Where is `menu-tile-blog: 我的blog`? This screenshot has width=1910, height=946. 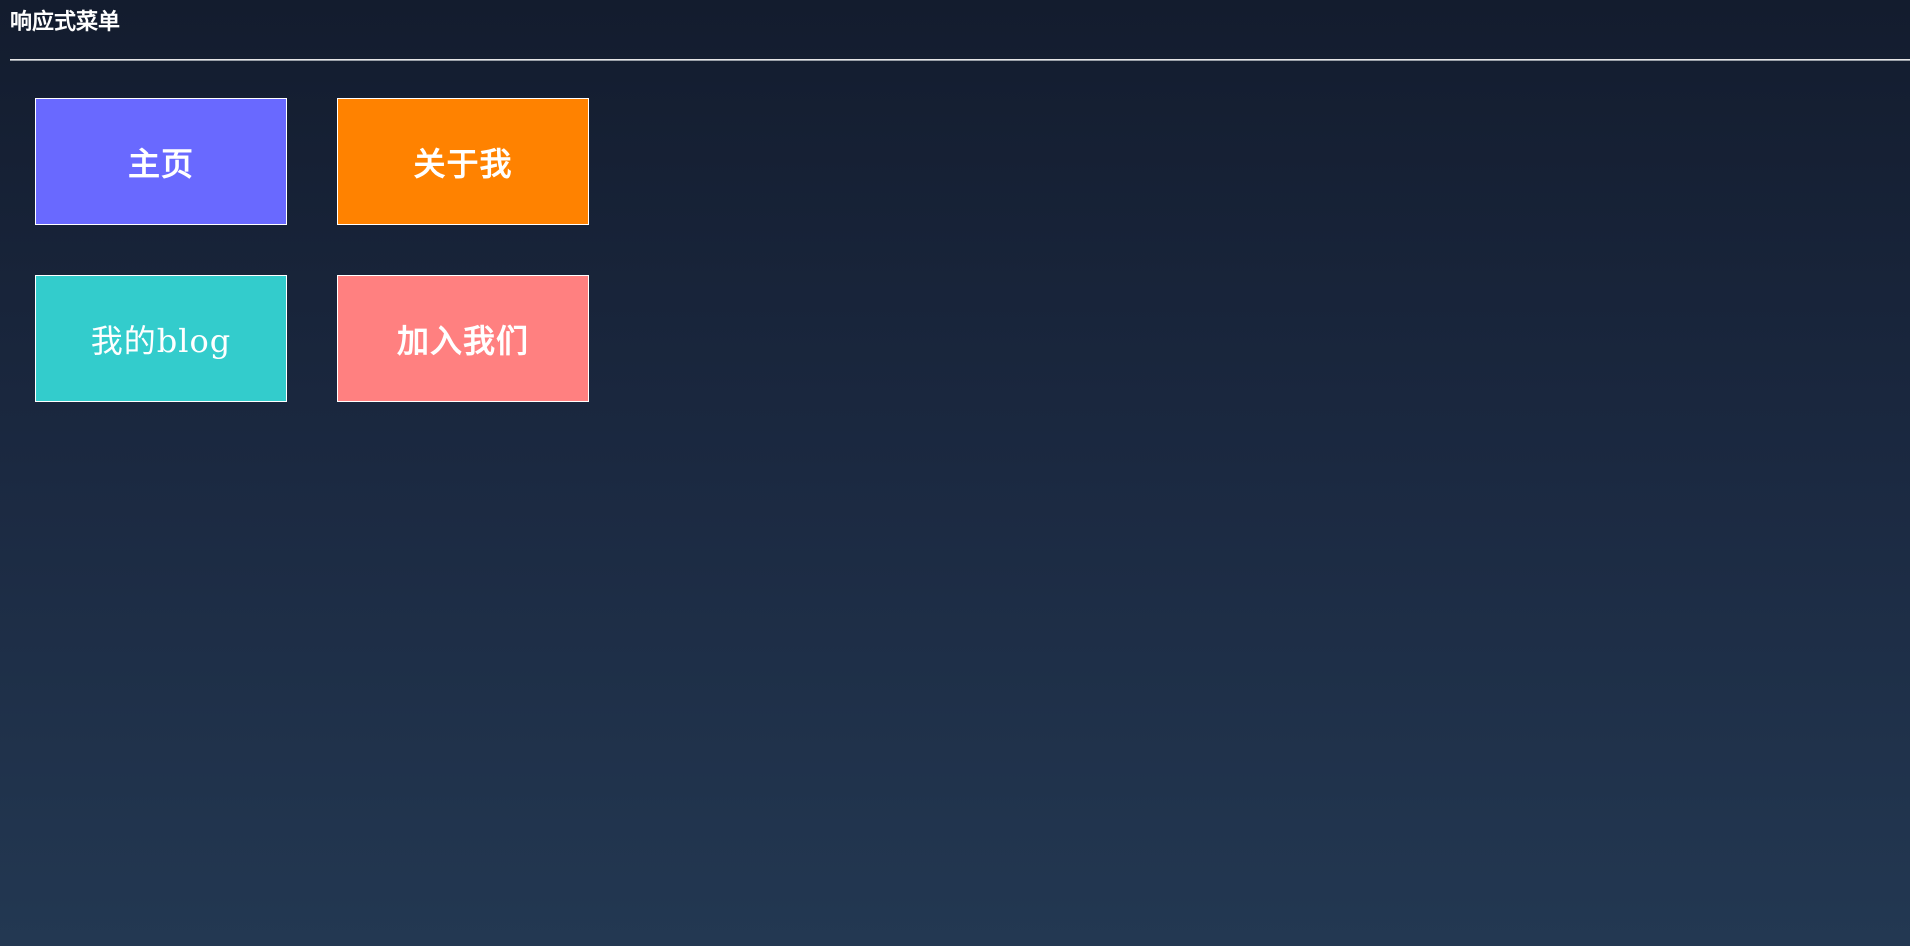 menu-tile-blog: 我的blog is located at coordinates (161, 338).